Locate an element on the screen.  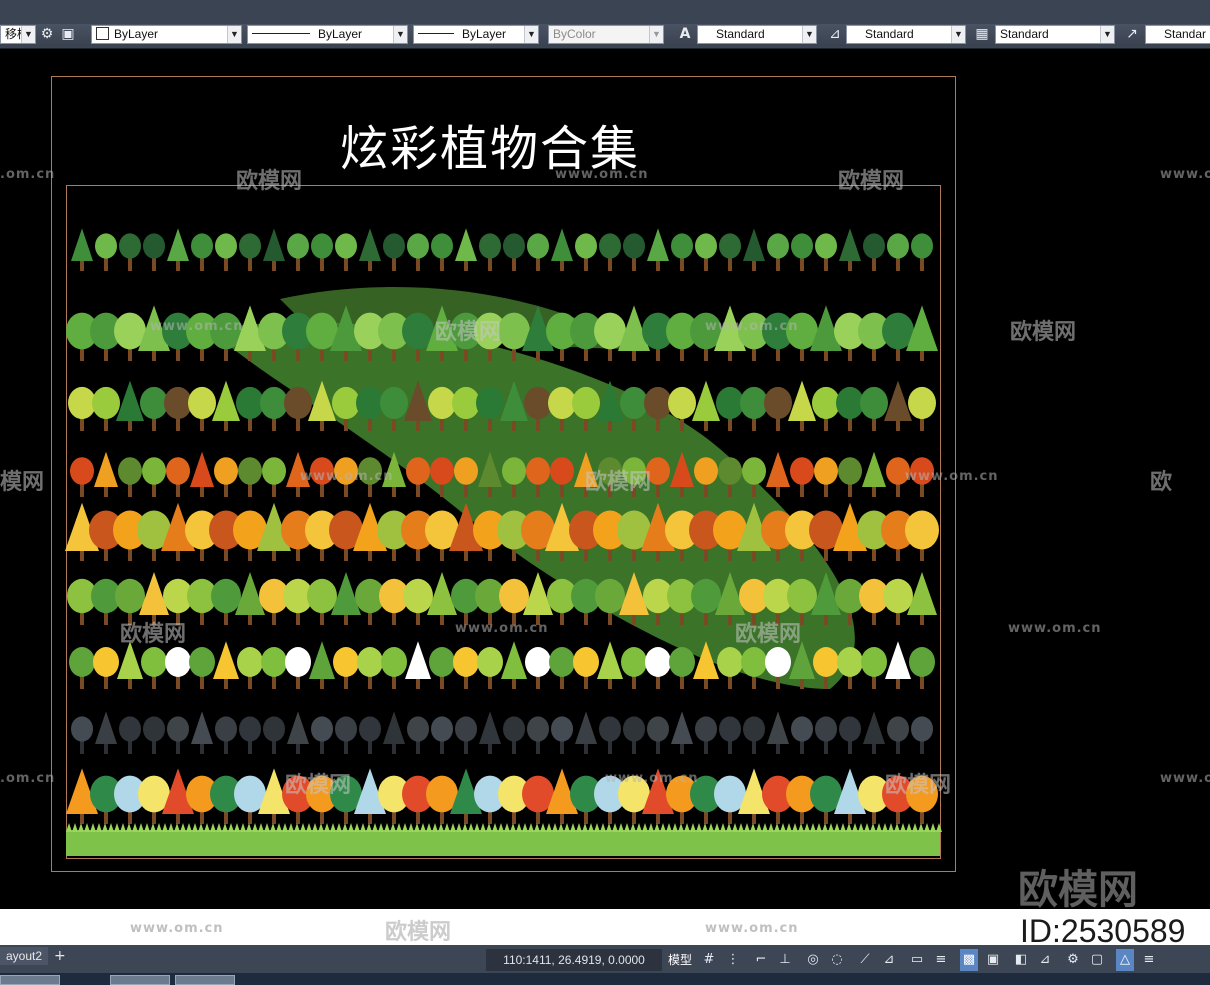
selection-cycling-icon: ▣ is located at coordinates (993, 960).